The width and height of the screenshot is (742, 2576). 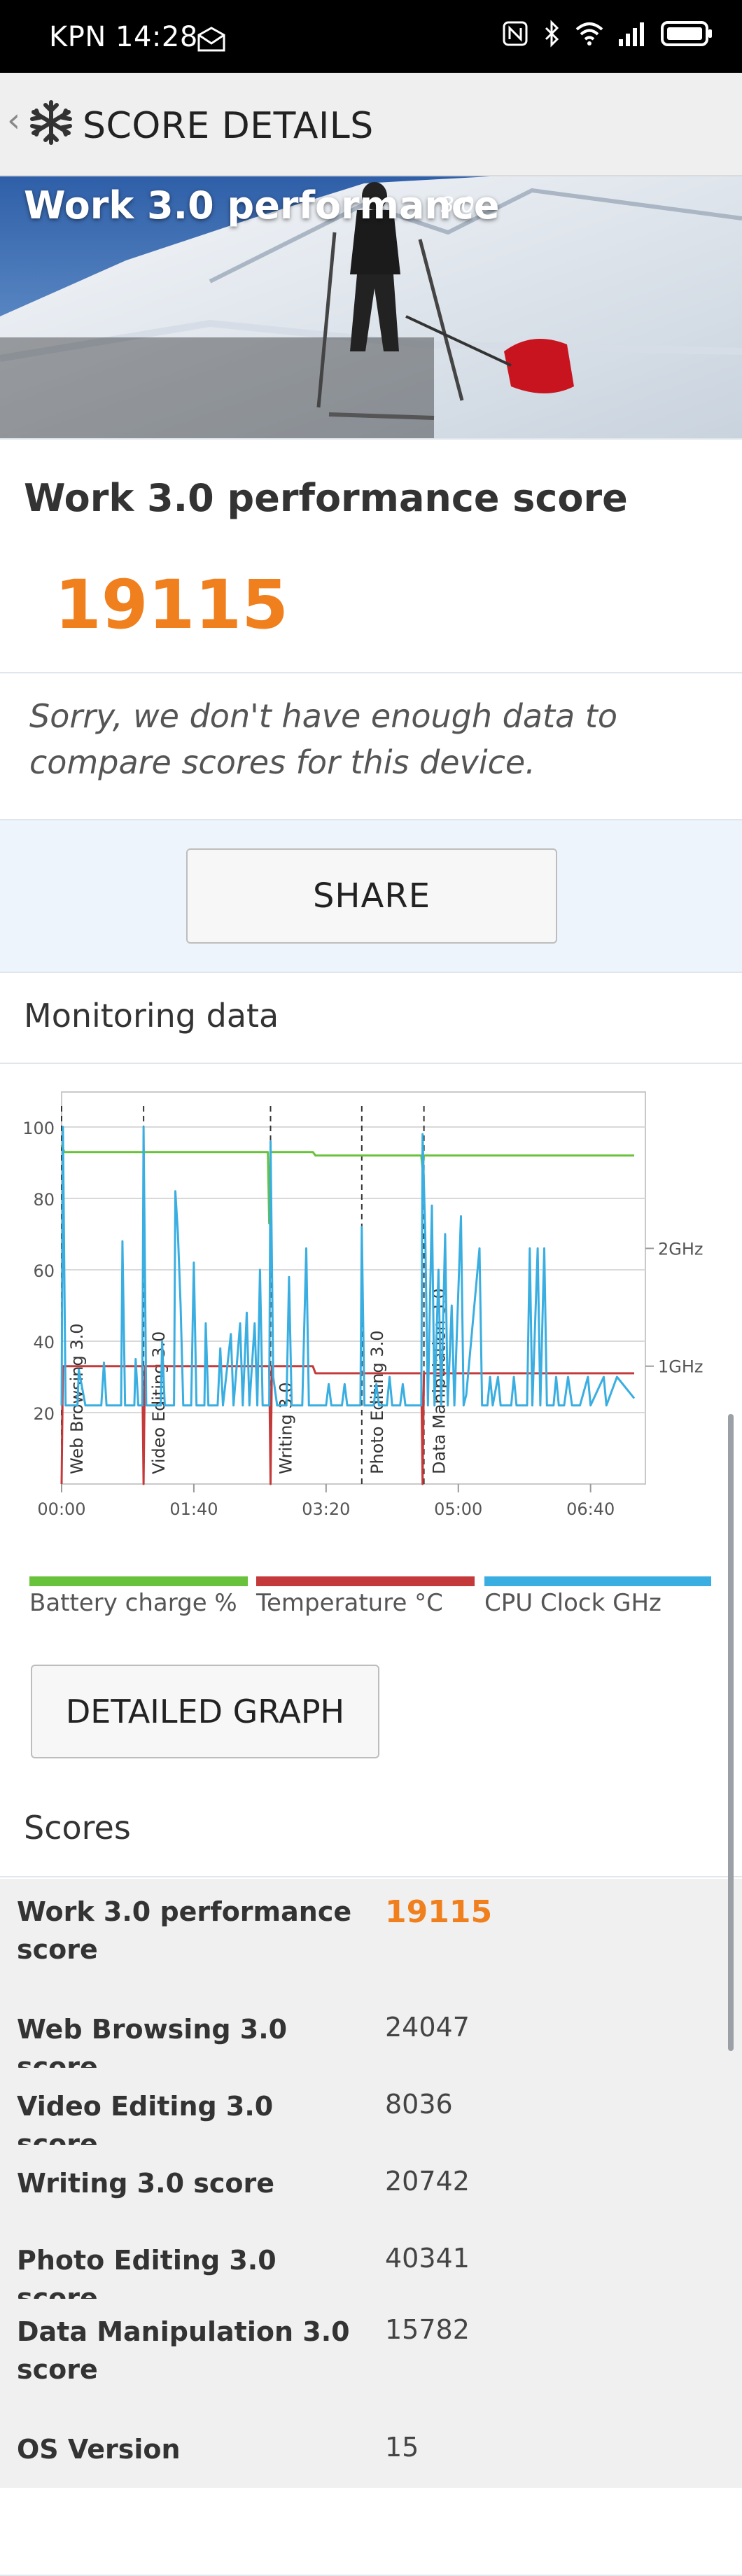 What do you see at coordinates (326, 498) in the screenshot?
I see `score-title: Work 3.0 performance score` at bounding box center [326, 498].